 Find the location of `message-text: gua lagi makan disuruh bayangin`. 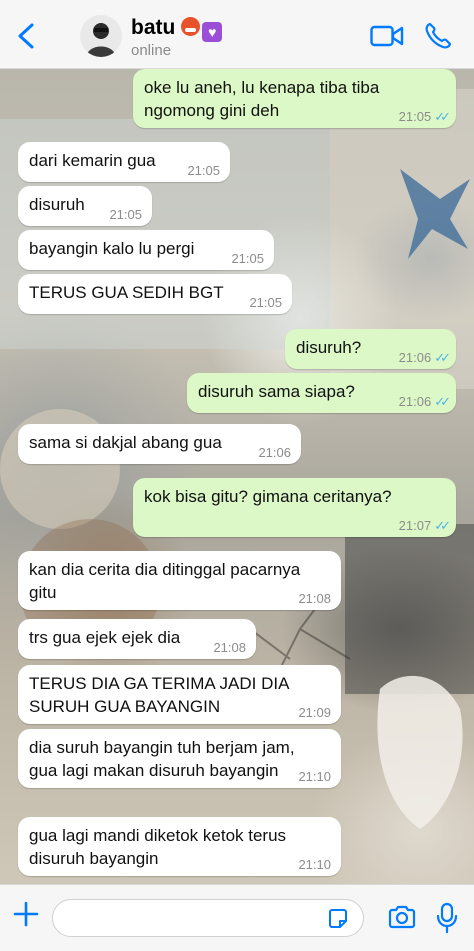

message-text: gua lagi makan disuruh bayangin is located at coordinates (154, 770).